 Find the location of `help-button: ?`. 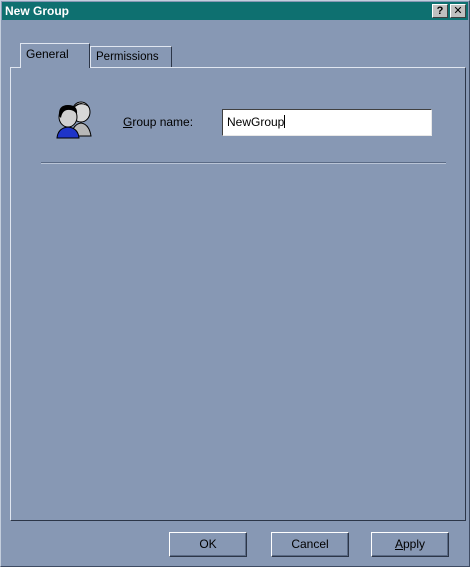

help-button: ? is located at coordinates (440, 11).